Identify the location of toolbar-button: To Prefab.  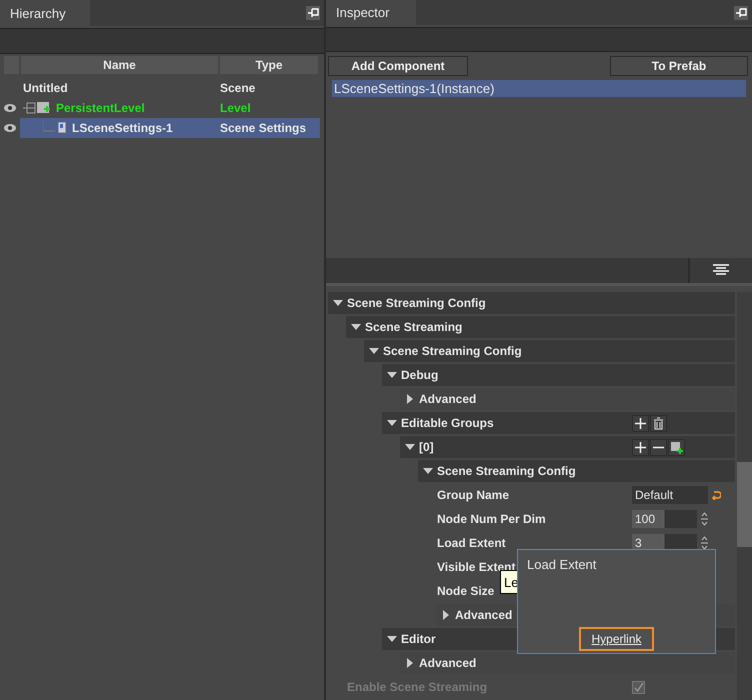
(679, 66).